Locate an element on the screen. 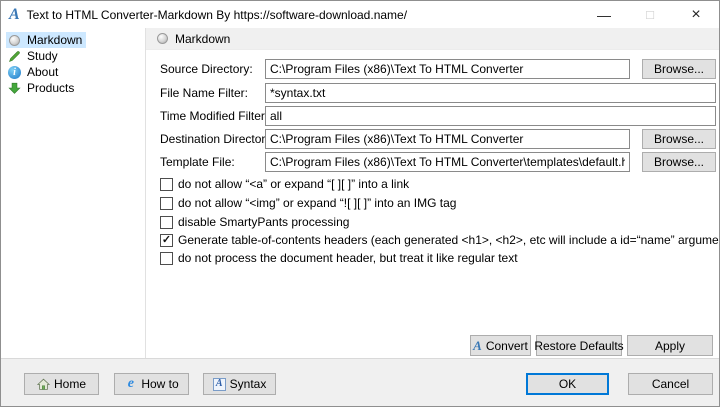 The height and width of the screenshot is (407, 720). howto-button: e How to is located at coordinates (151, 384).